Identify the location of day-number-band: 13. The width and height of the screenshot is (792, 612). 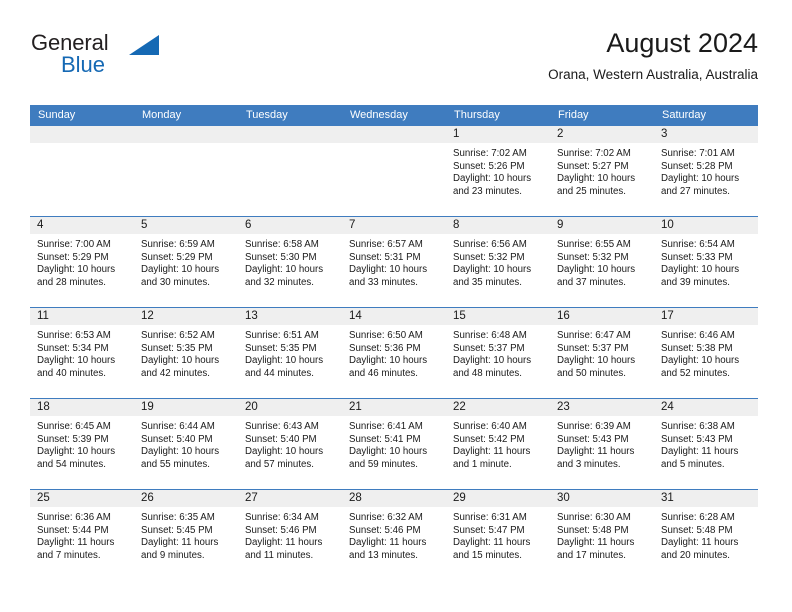
(290, 317).